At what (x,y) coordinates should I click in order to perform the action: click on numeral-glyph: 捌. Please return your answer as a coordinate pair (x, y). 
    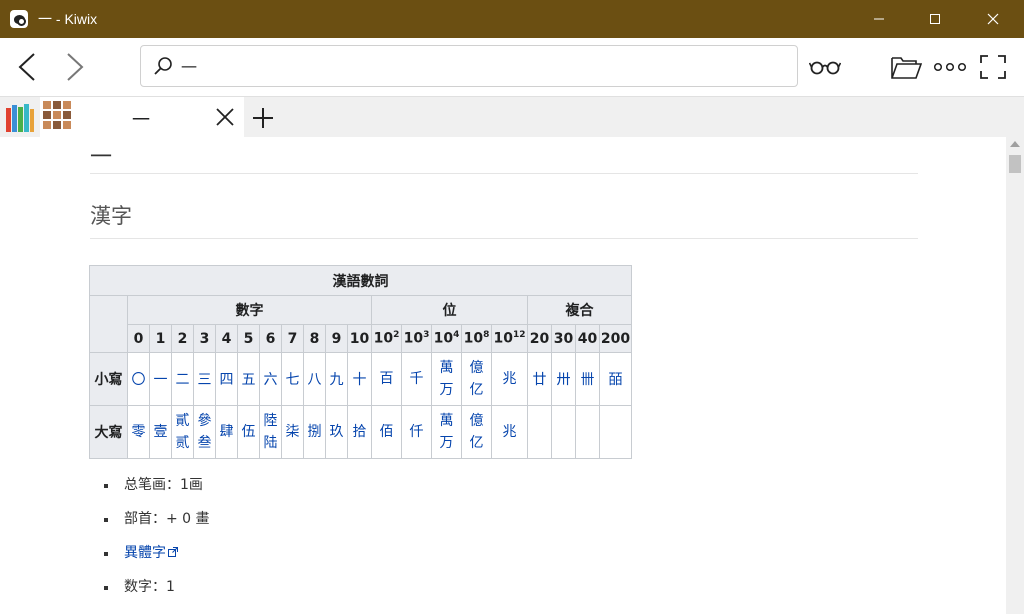
    Looking at the image, I should click on (314, 432).